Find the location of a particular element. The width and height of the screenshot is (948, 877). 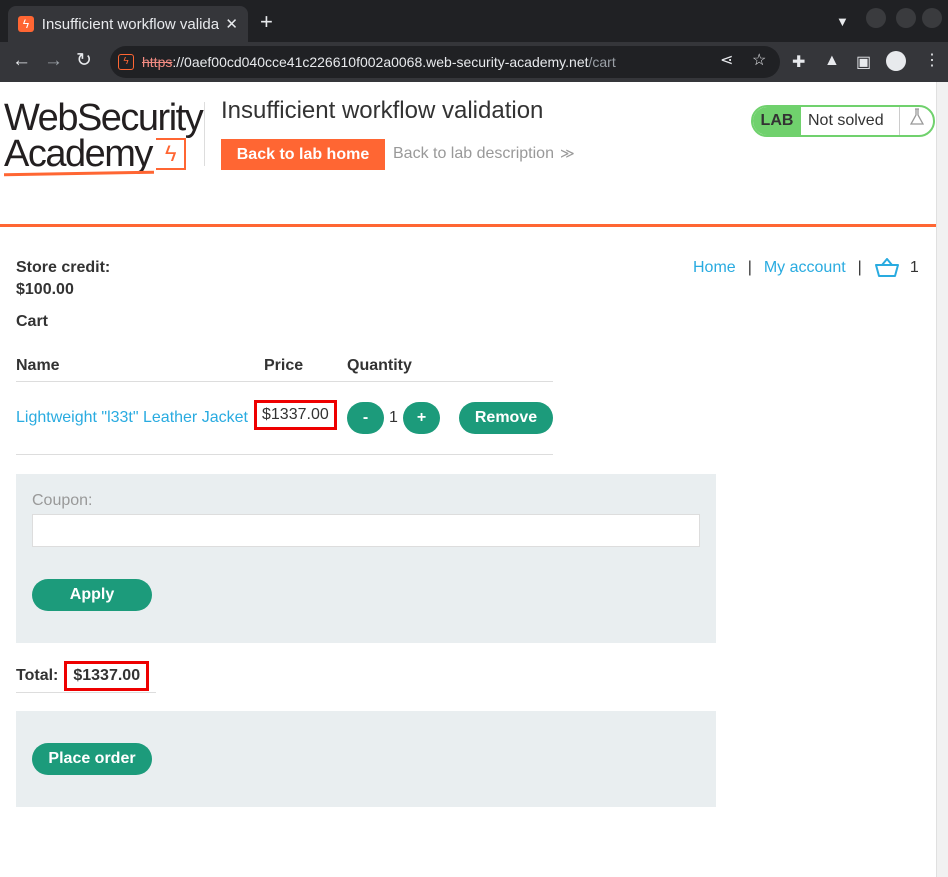

place-order-section: Place order is located at coordinates (366, 759).